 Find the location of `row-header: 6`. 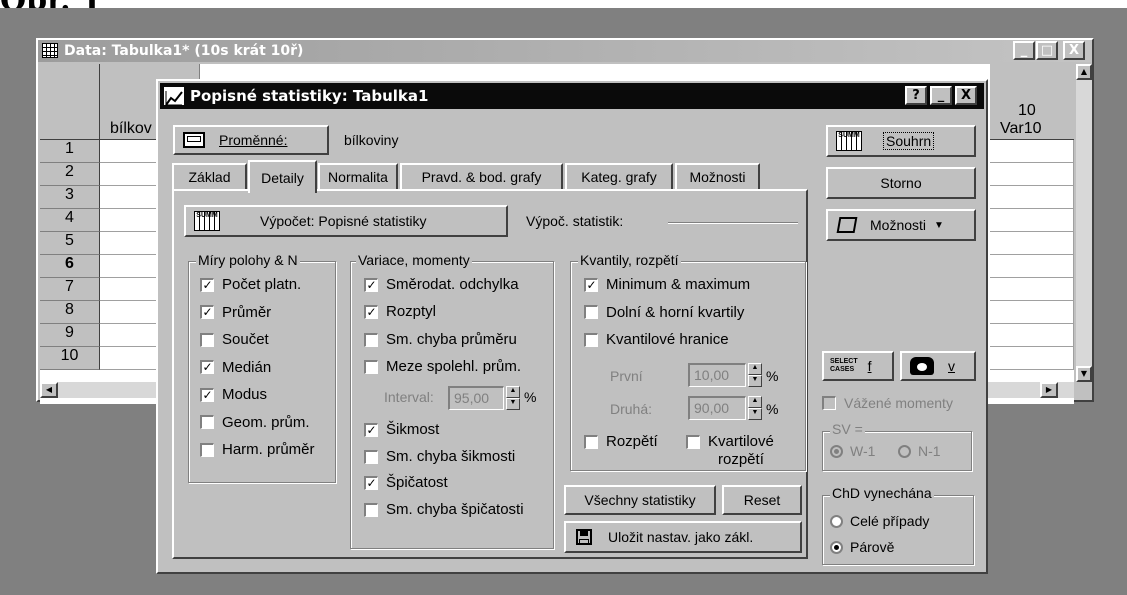

row-header: 6 is located at coordinates (70, 266).